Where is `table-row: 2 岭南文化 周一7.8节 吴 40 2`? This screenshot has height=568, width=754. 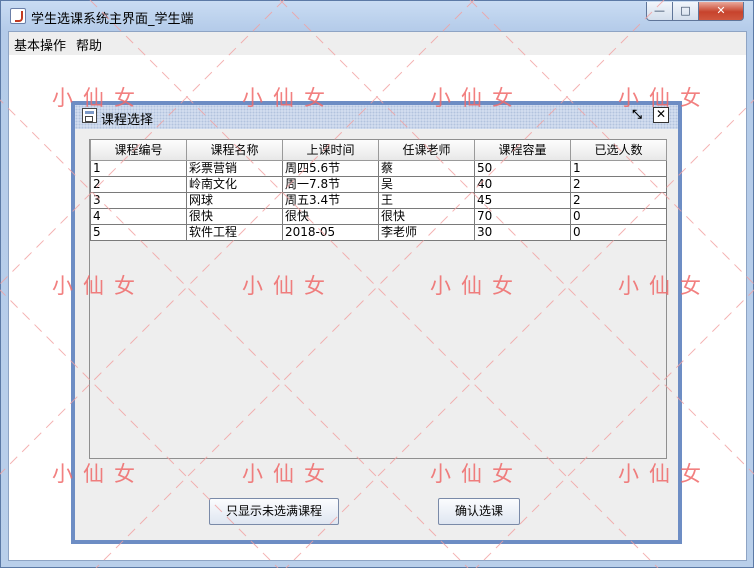 table-row: 2 岭南文化 周一7.8节 吴 40 2 is located at coordinates (378, 184).